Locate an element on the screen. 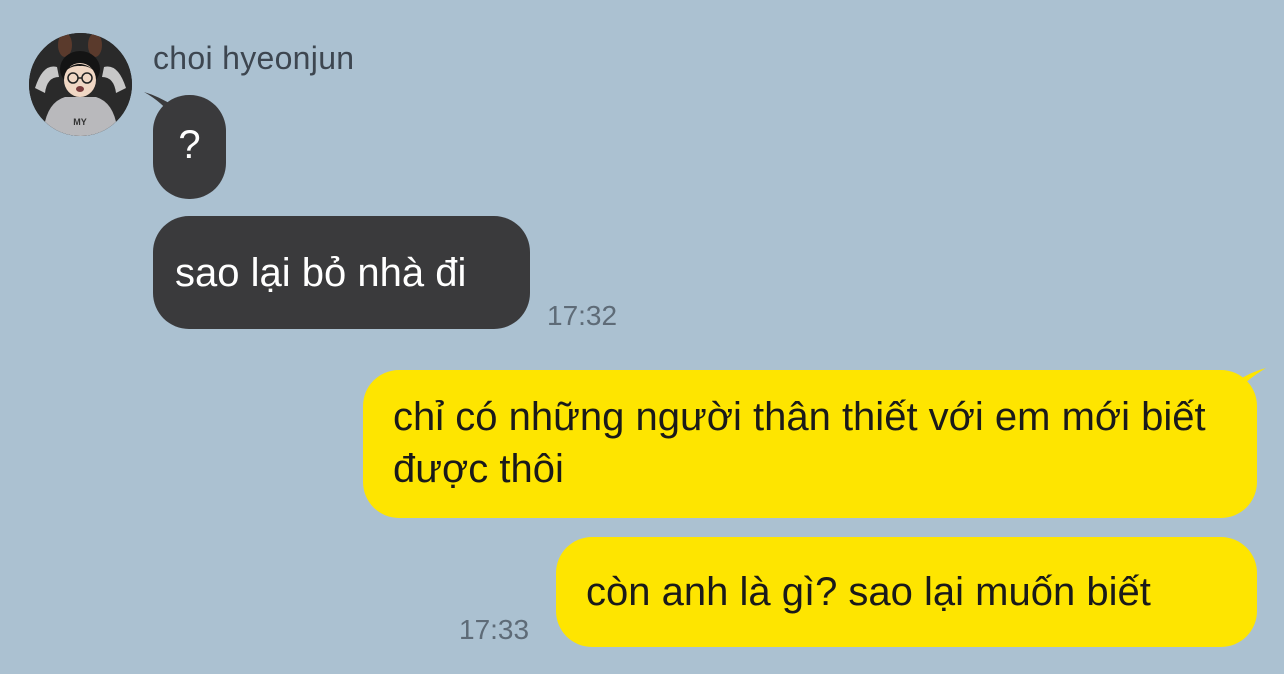 This screenshot has height=674, width=1284. contact-avatar: MY is located at coordinates (80, 84).